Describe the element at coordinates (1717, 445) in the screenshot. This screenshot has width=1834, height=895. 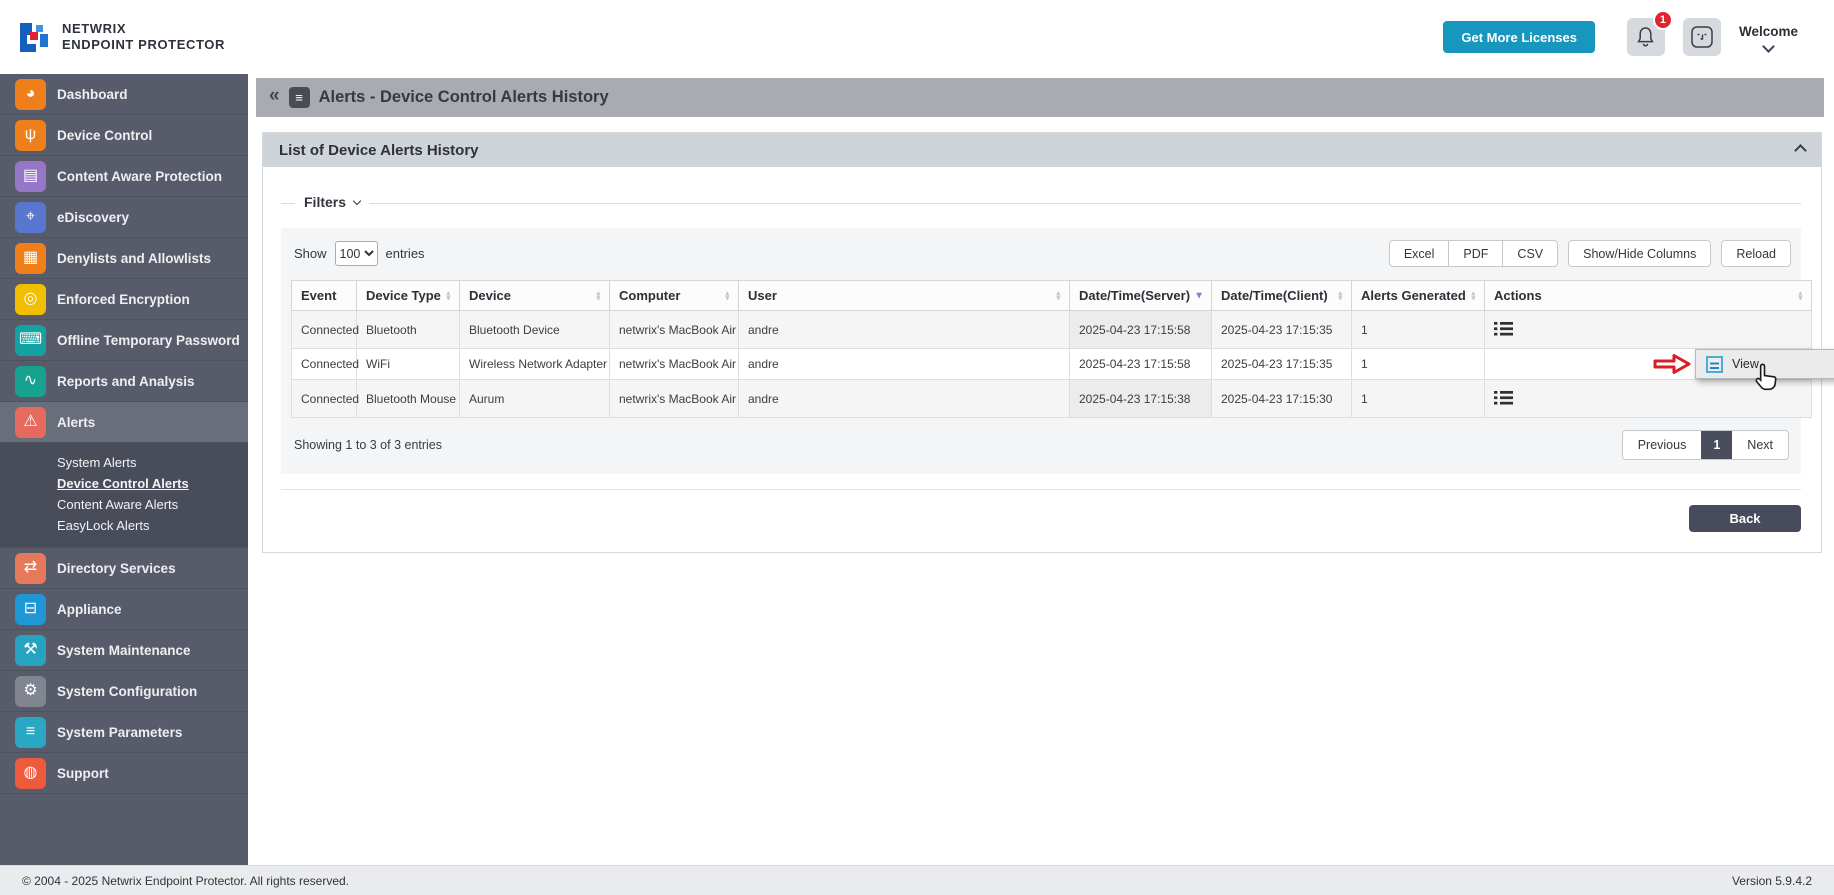
I see `current-page-button: 1` at that location.